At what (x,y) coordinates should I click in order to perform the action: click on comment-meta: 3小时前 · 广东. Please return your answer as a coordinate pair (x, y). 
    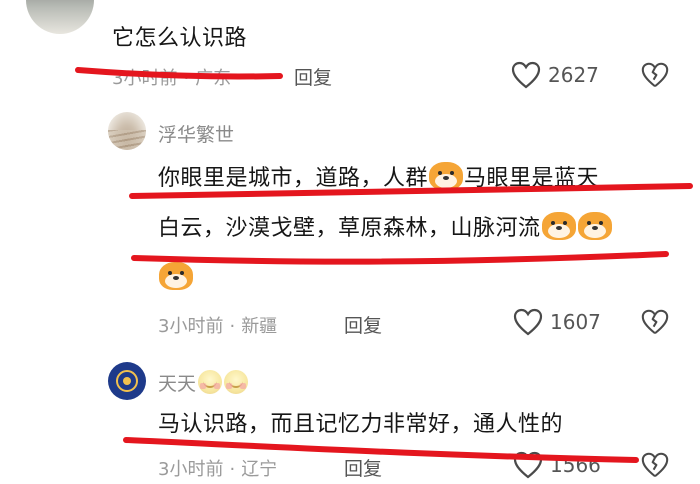
    Looking at the image, I should click on (171, 77).